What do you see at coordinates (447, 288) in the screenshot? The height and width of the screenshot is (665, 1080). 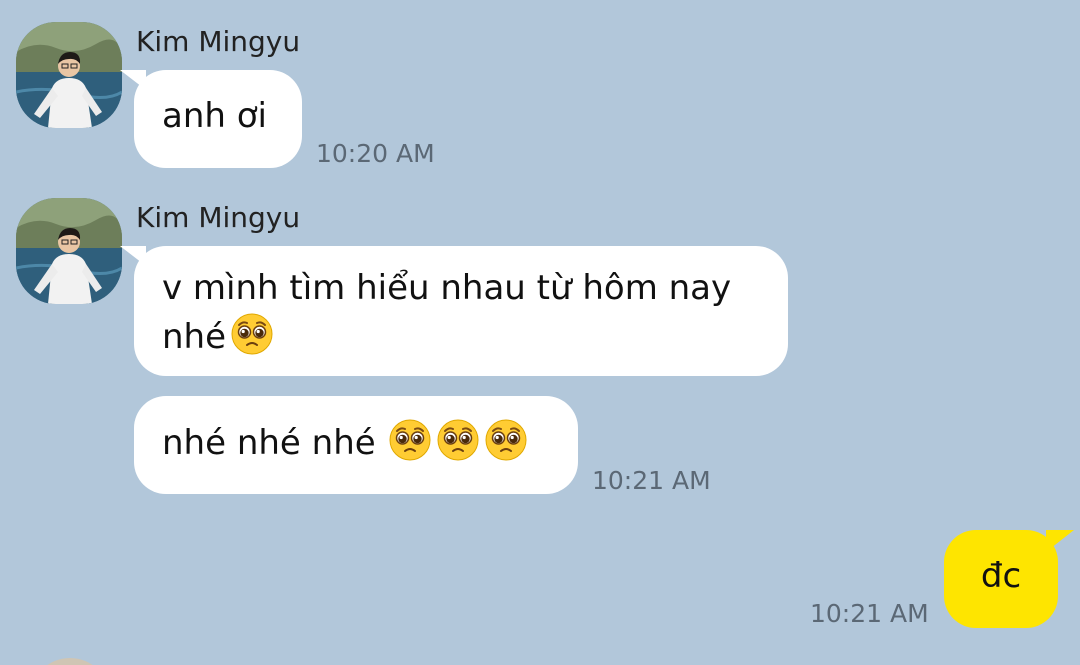 I see `message-text: v mình tìm hiểu nhau từ hôm nay` at bounding box center [447, 288].